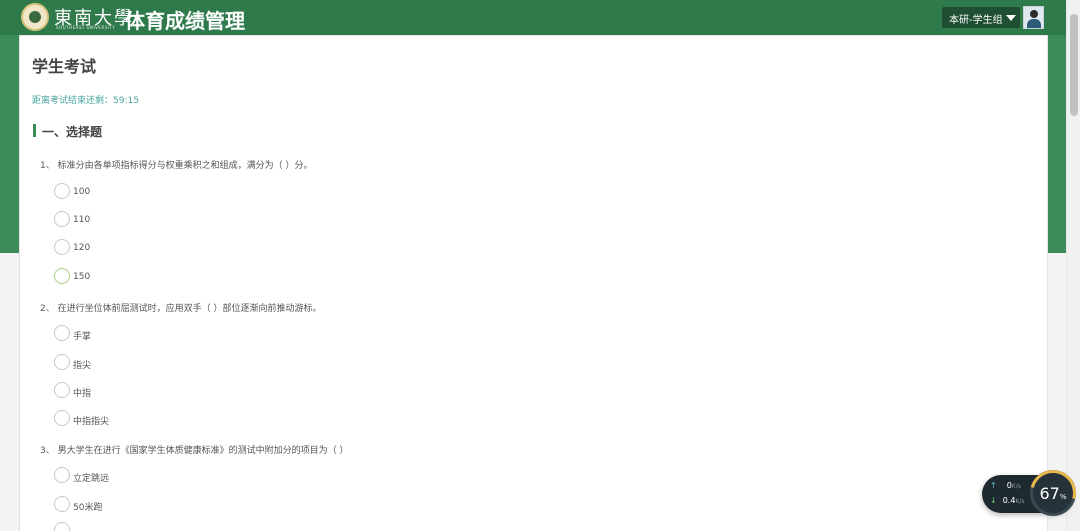 This screenshot has height=531, width=1080. Describe the element at coordinates (35, 17) in the screenshot. I see `university-seal-icon` at that location.